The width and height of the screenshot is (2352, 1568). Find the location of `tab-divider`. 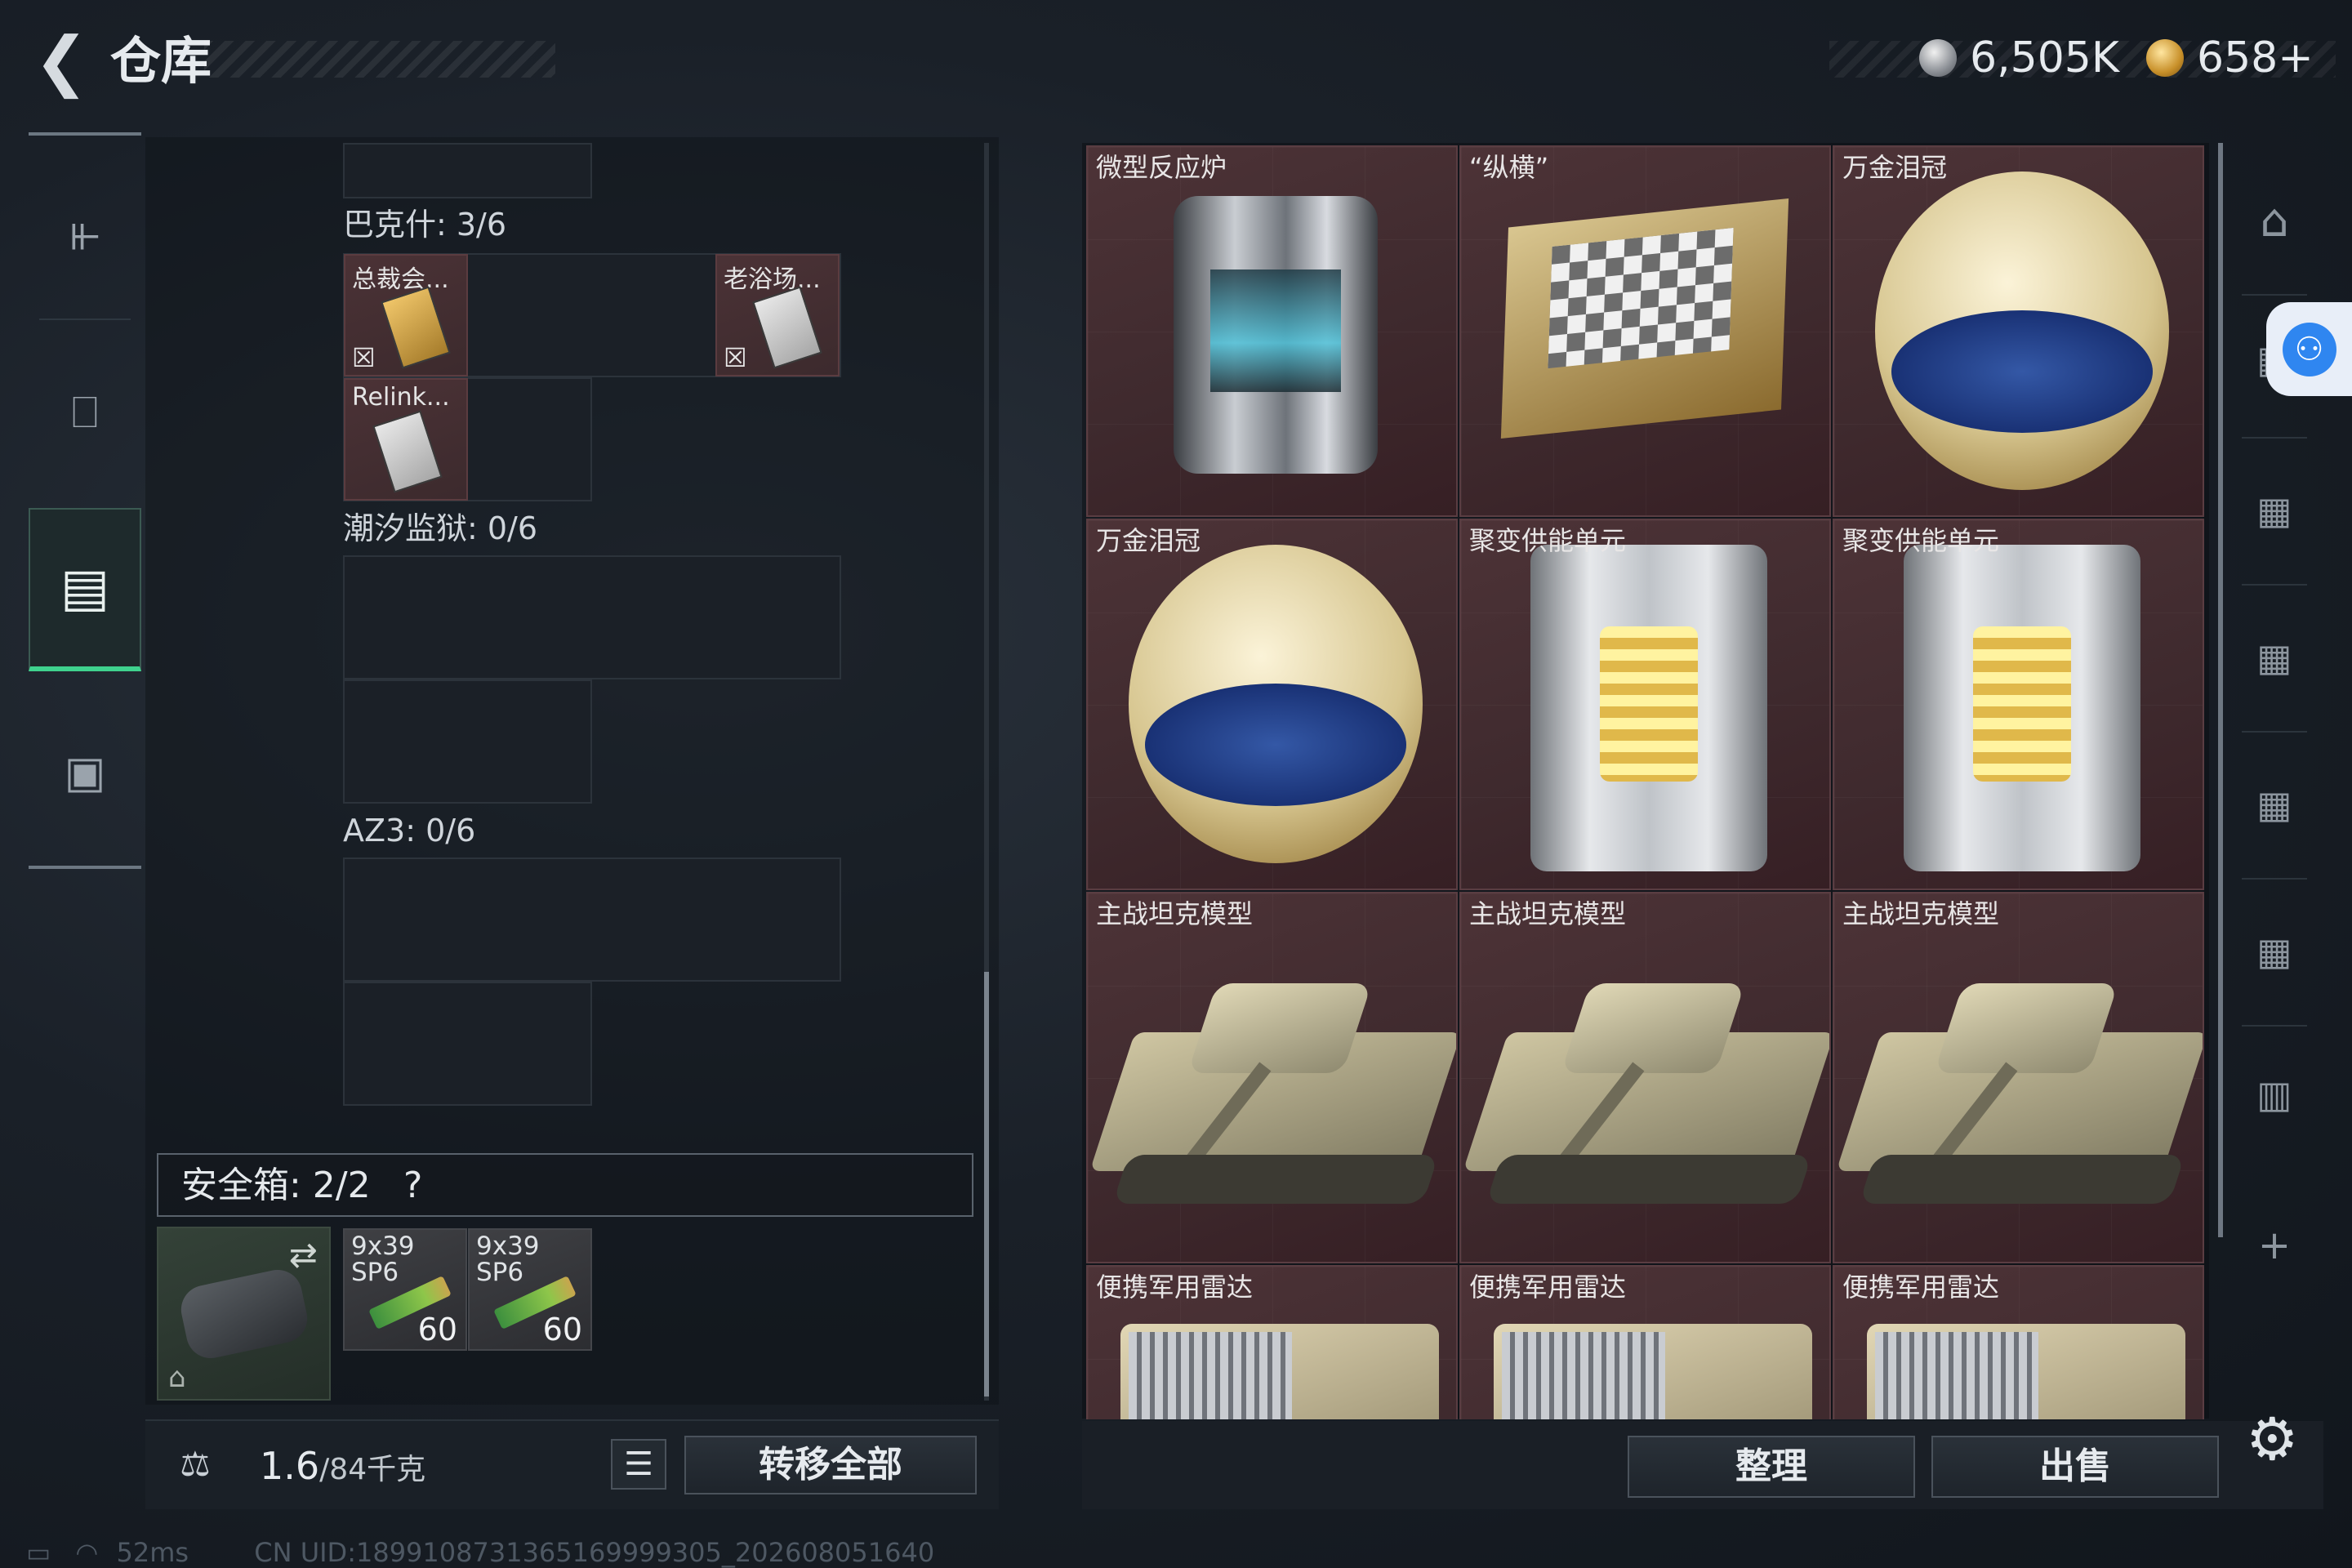

tab-divider is located at coordinates (85, 319).